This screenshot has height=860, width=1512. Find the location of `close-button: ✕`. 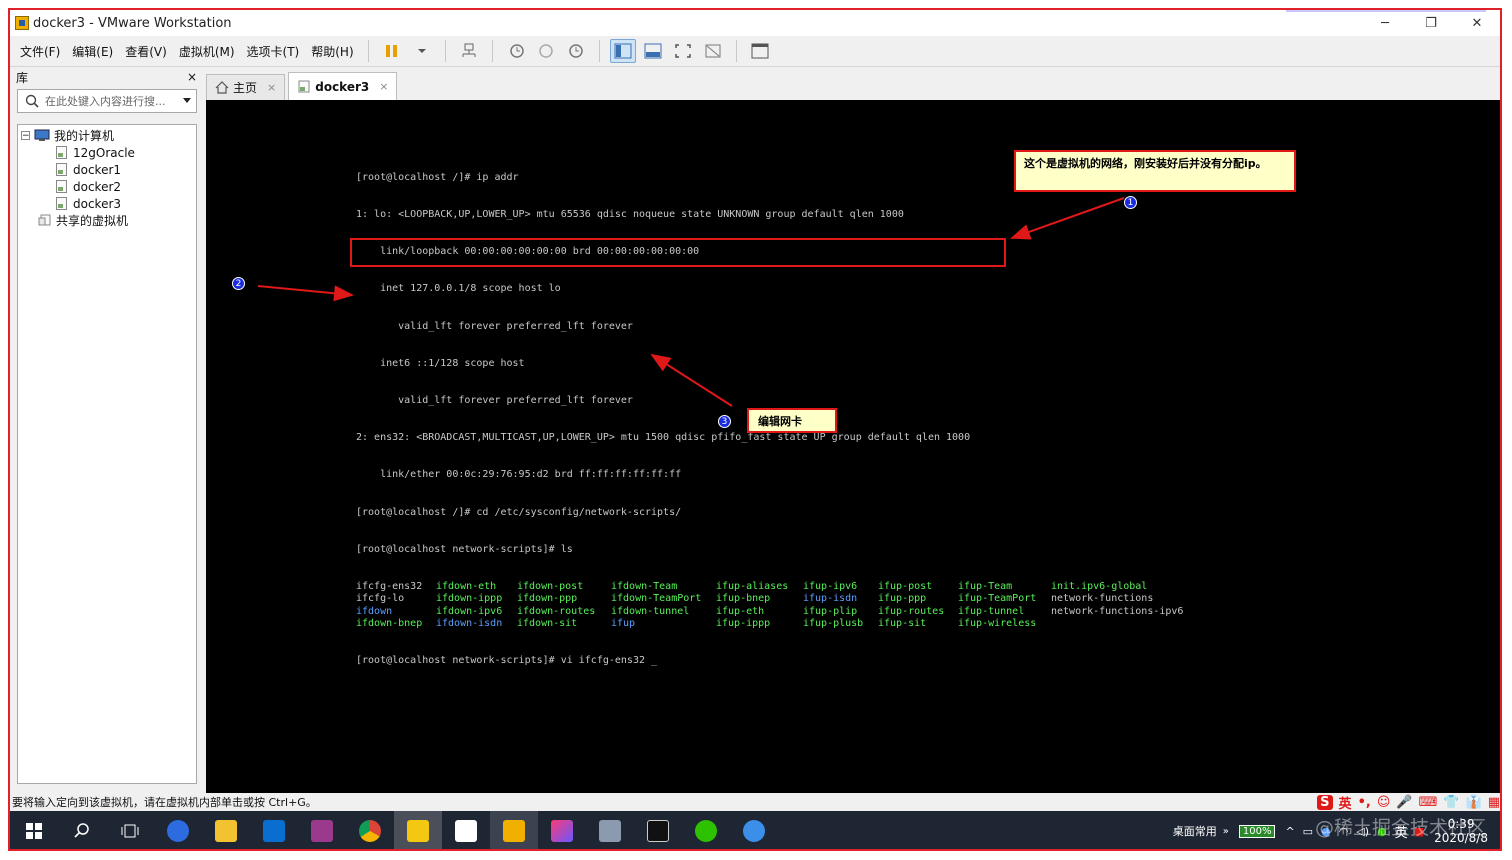

close-button: ✕ is located at coordinates (1477, 23).